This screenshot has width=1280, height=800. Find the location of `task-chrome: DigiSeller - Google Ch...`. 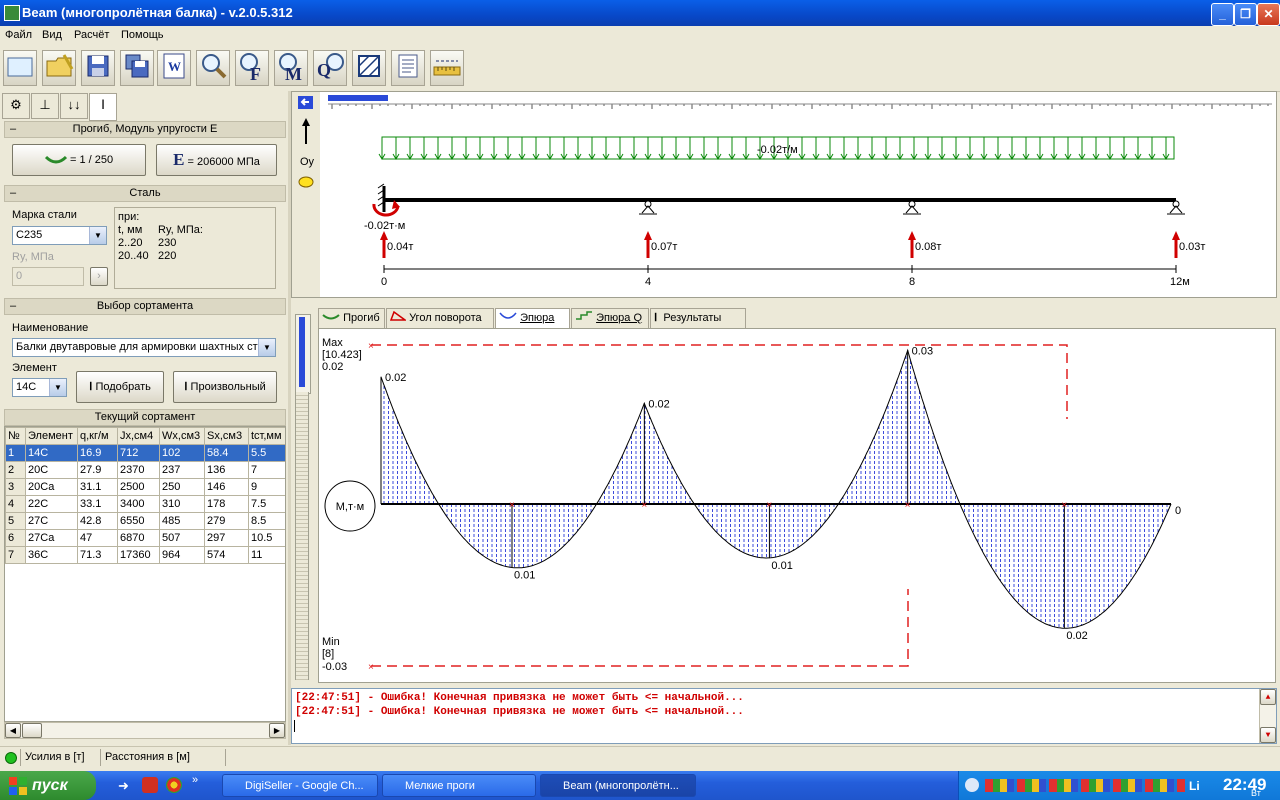

task-chrome: DigiSeller - Google Ch... is located at coordinates (300, 785).